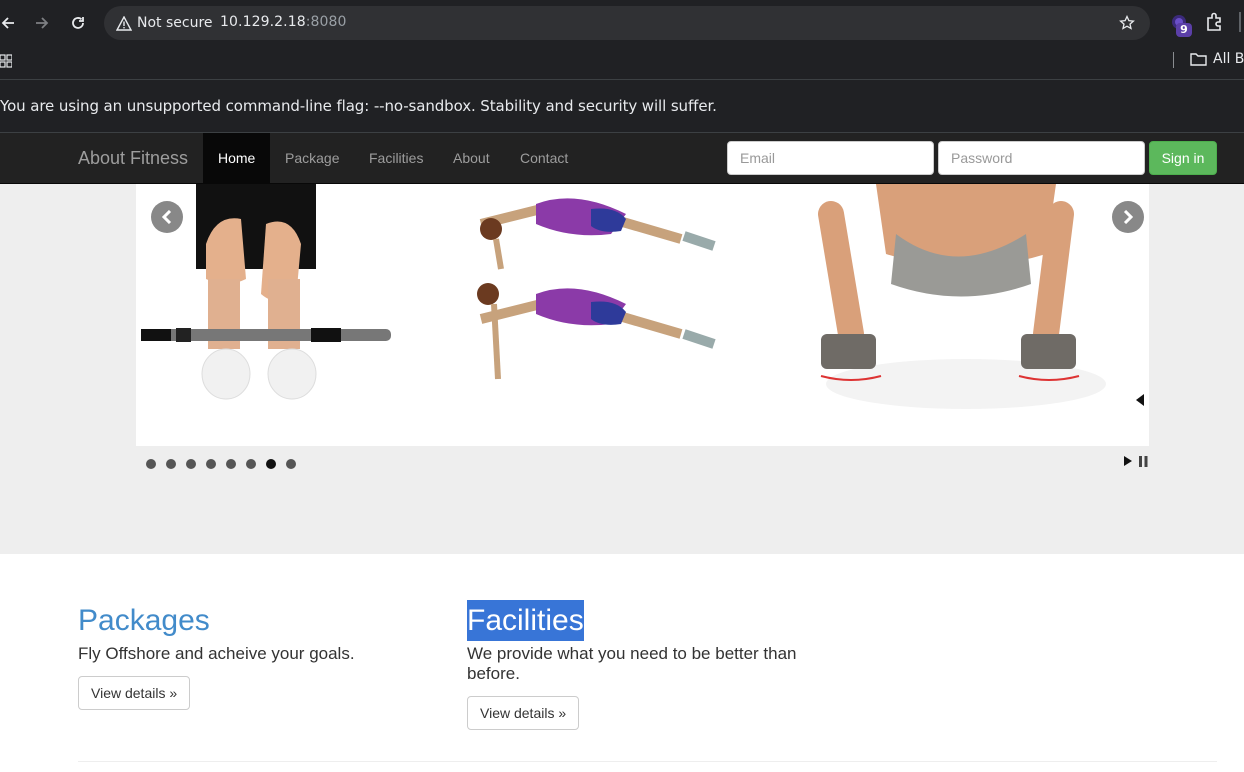 This screenshot has width=1244, height=772. Describe the element at coordinates (1143, 461) in the screenshot. I see `pause-icon` at that location.